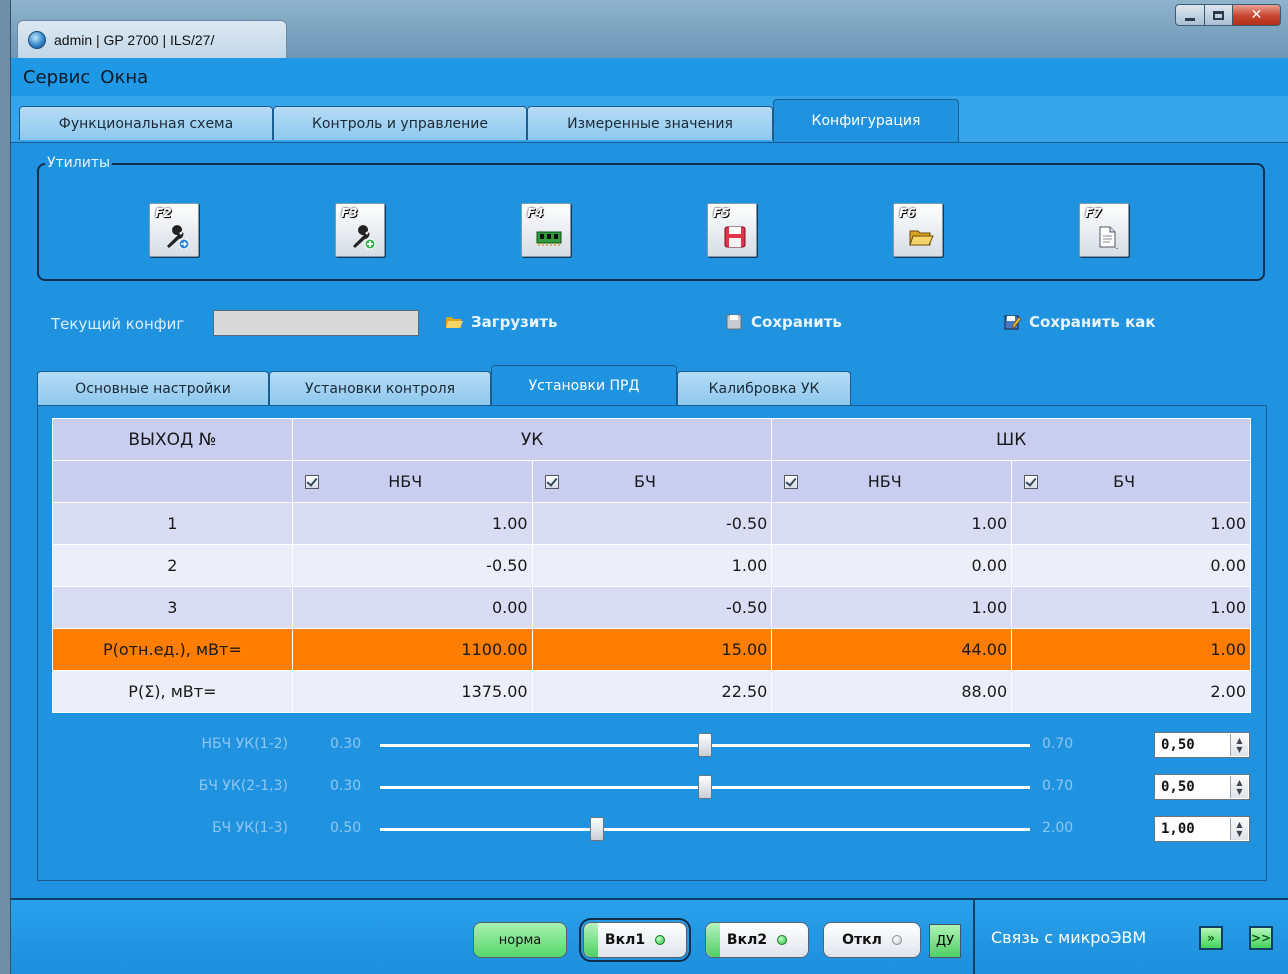  What do you see at coordinates (316, 323) in the screenshot?
I see `current-config-field` at bounding box center [316, 323].